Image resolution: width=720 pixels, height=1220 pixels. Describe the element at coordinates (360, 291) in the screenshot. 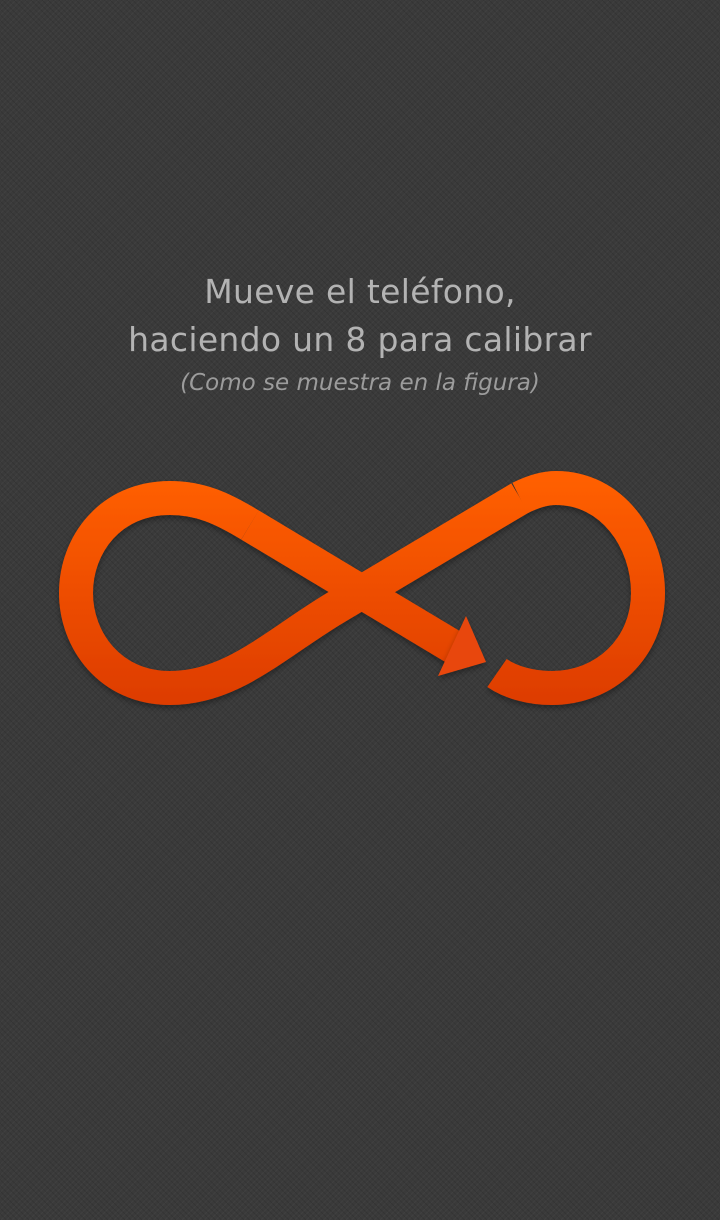

I see `instruction-line-1: Mueve el teléfono,` at that location.